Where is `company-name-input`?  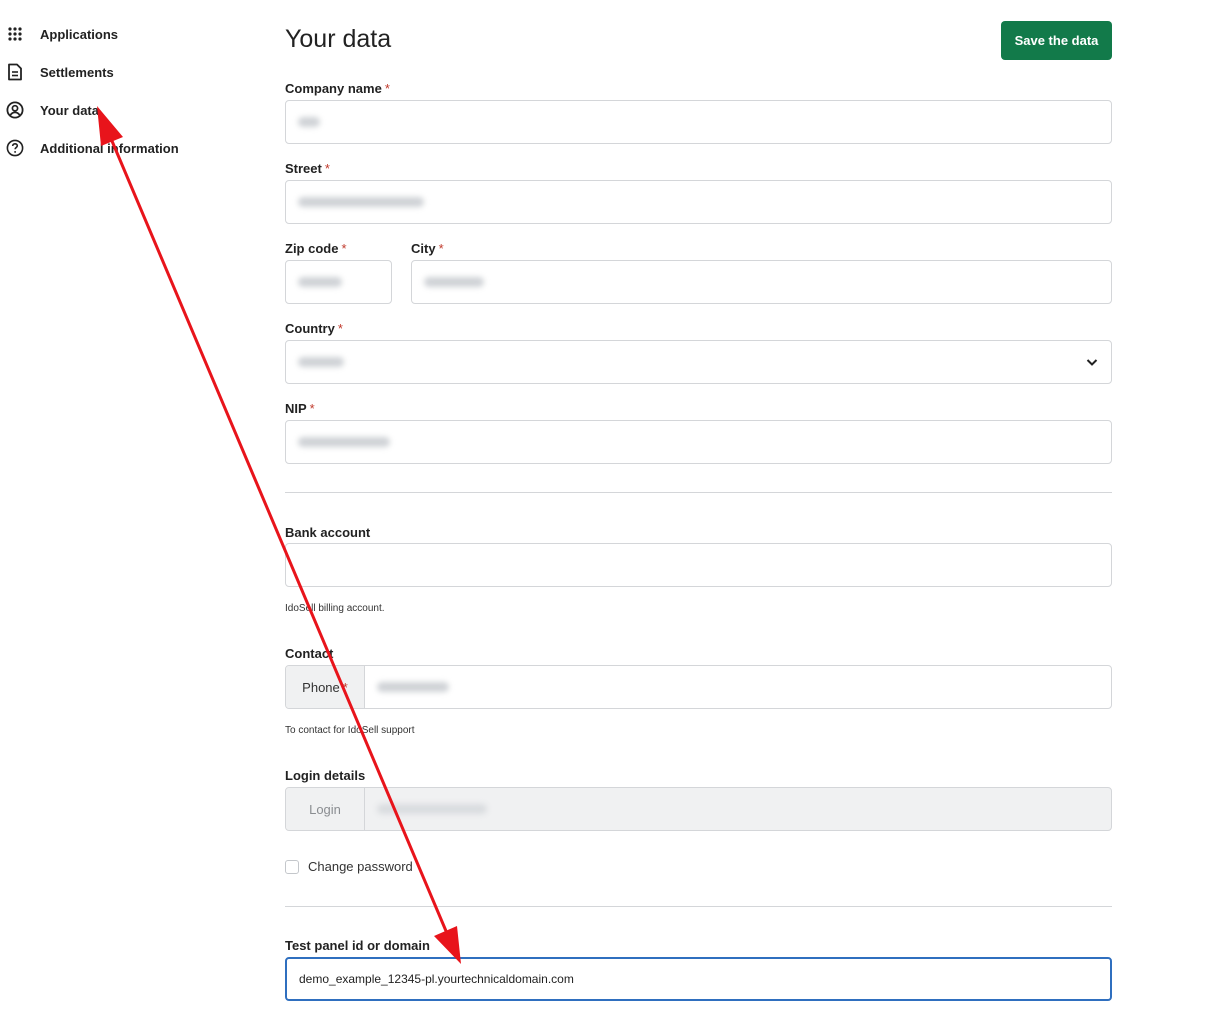 company-name-input is located at coordinates (698, 122).